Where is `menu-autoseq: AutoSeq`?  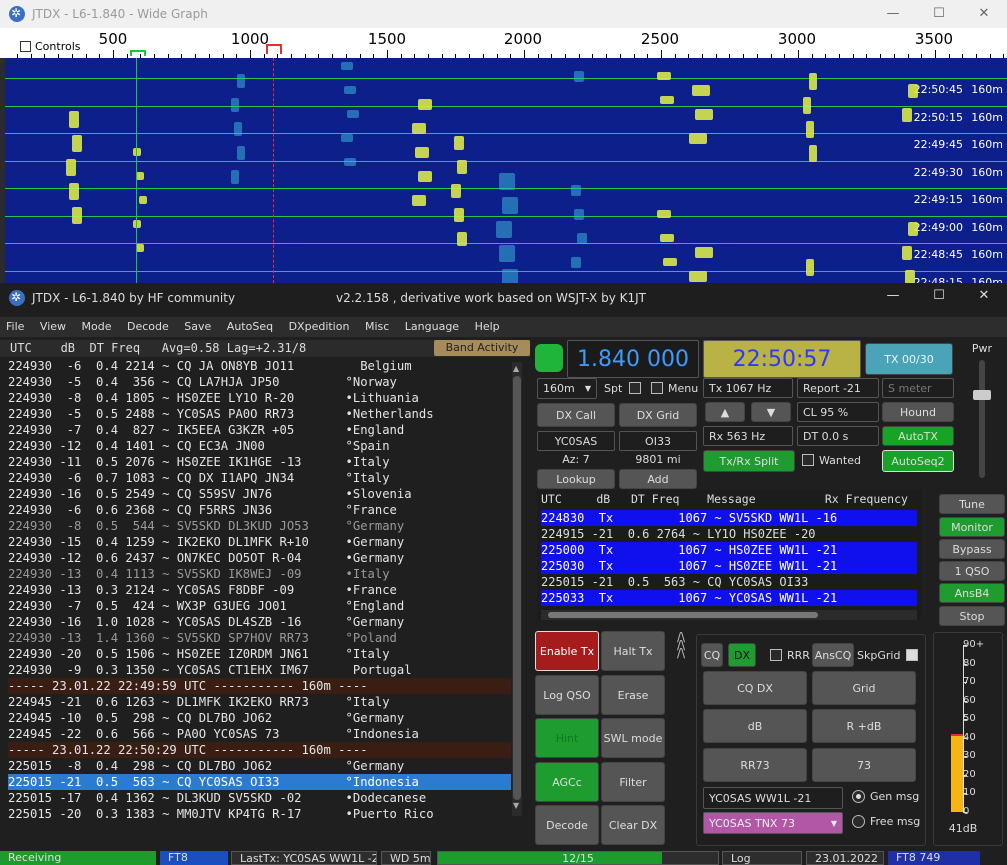 menu-autoseq: AutoSeq is located at coordinates (250, 327).